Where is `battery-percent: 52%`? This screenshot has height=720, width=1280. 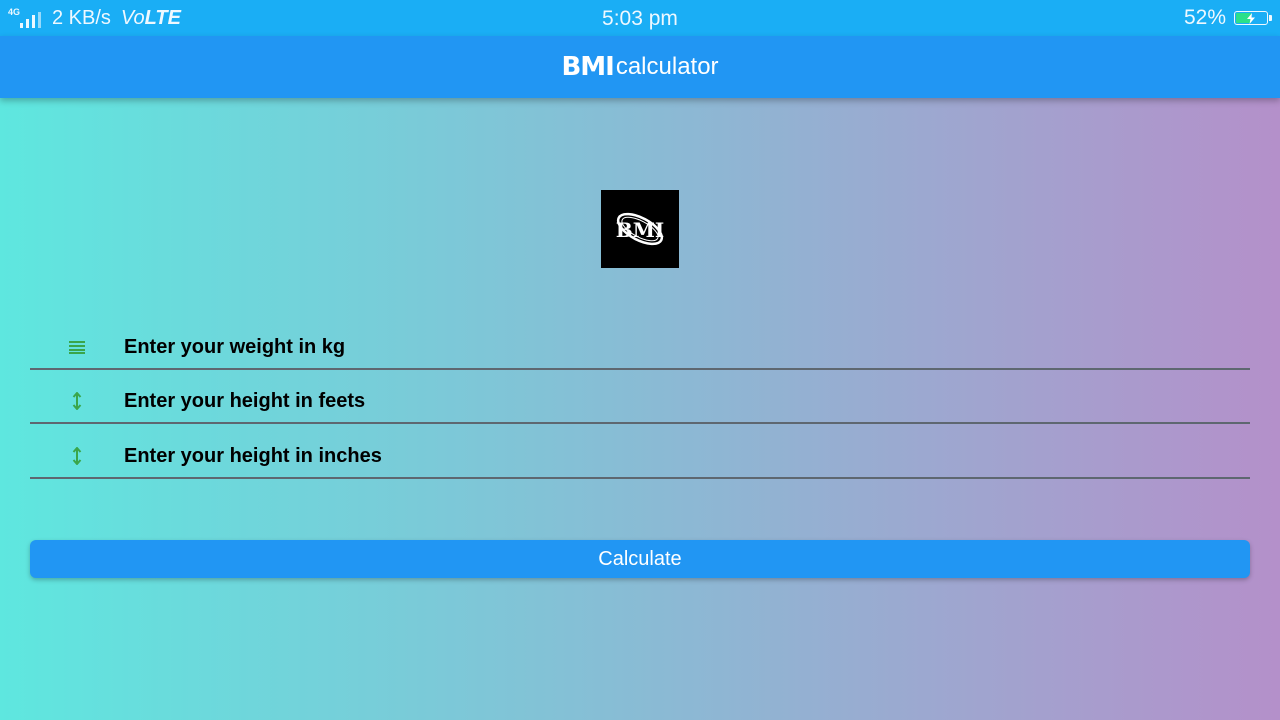 battery-percent: 52% is located at coordinates (1204, 17).